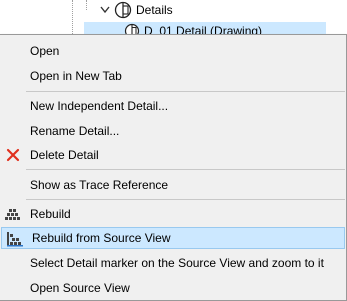 This screenshot has height=301, width=347. What do you see at coordinates (173, 214) in the screenshot?
I see `menu-item-rebuild: Rebuild` at bounding box center [173, 214].